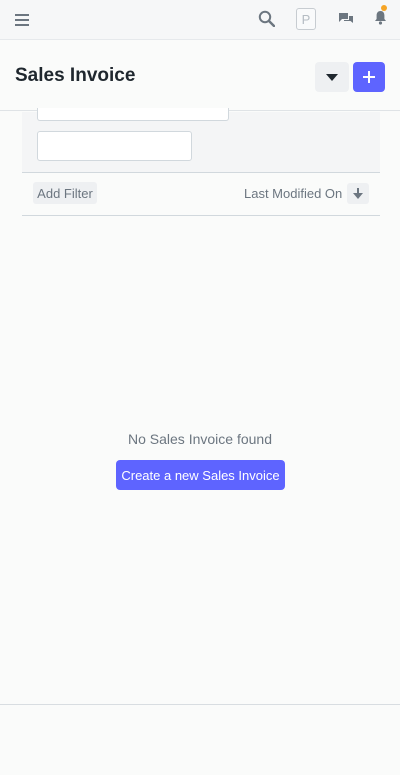 The image size is (400, 775). What do you see at coordinates (346, 19) in the screenshot?
I see `chat-icon` at bounding box center [346, 19].